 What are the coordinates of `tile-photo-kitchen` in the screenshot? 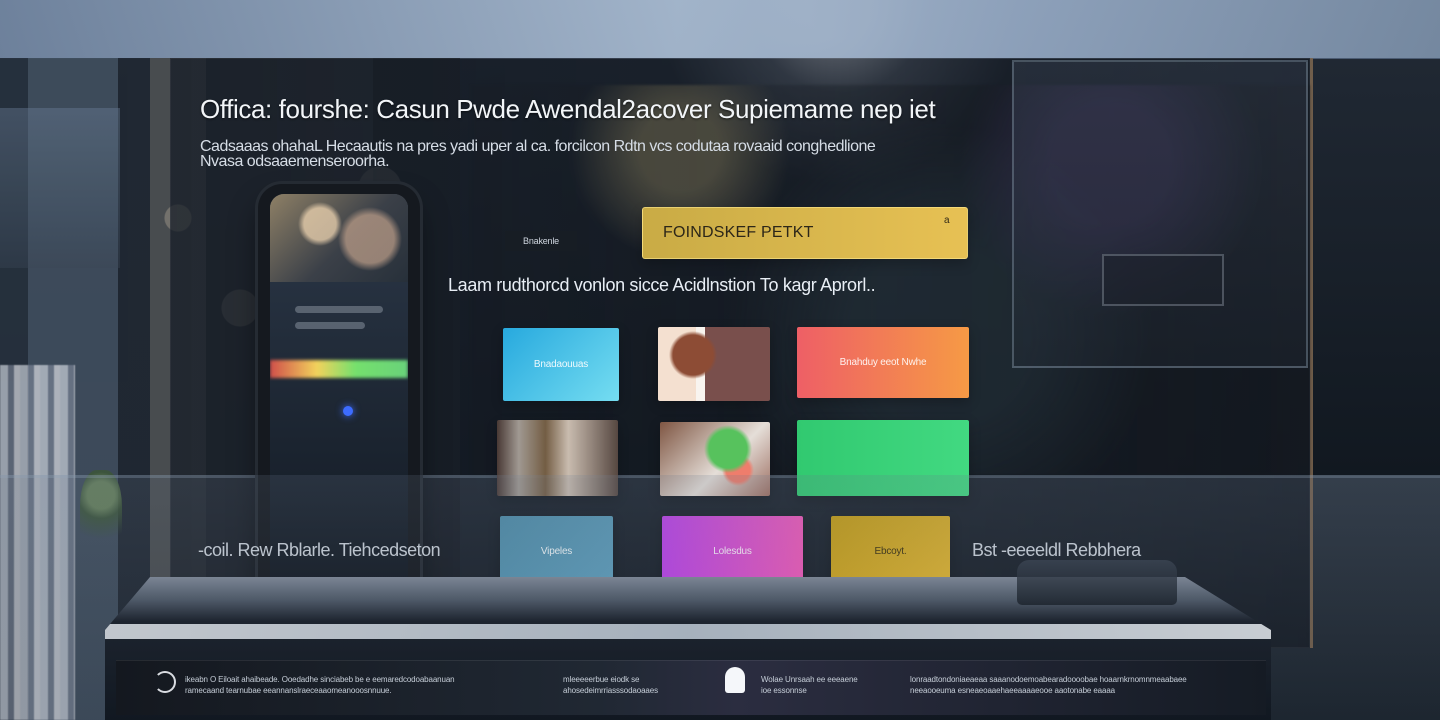 It's located at (557, 458).